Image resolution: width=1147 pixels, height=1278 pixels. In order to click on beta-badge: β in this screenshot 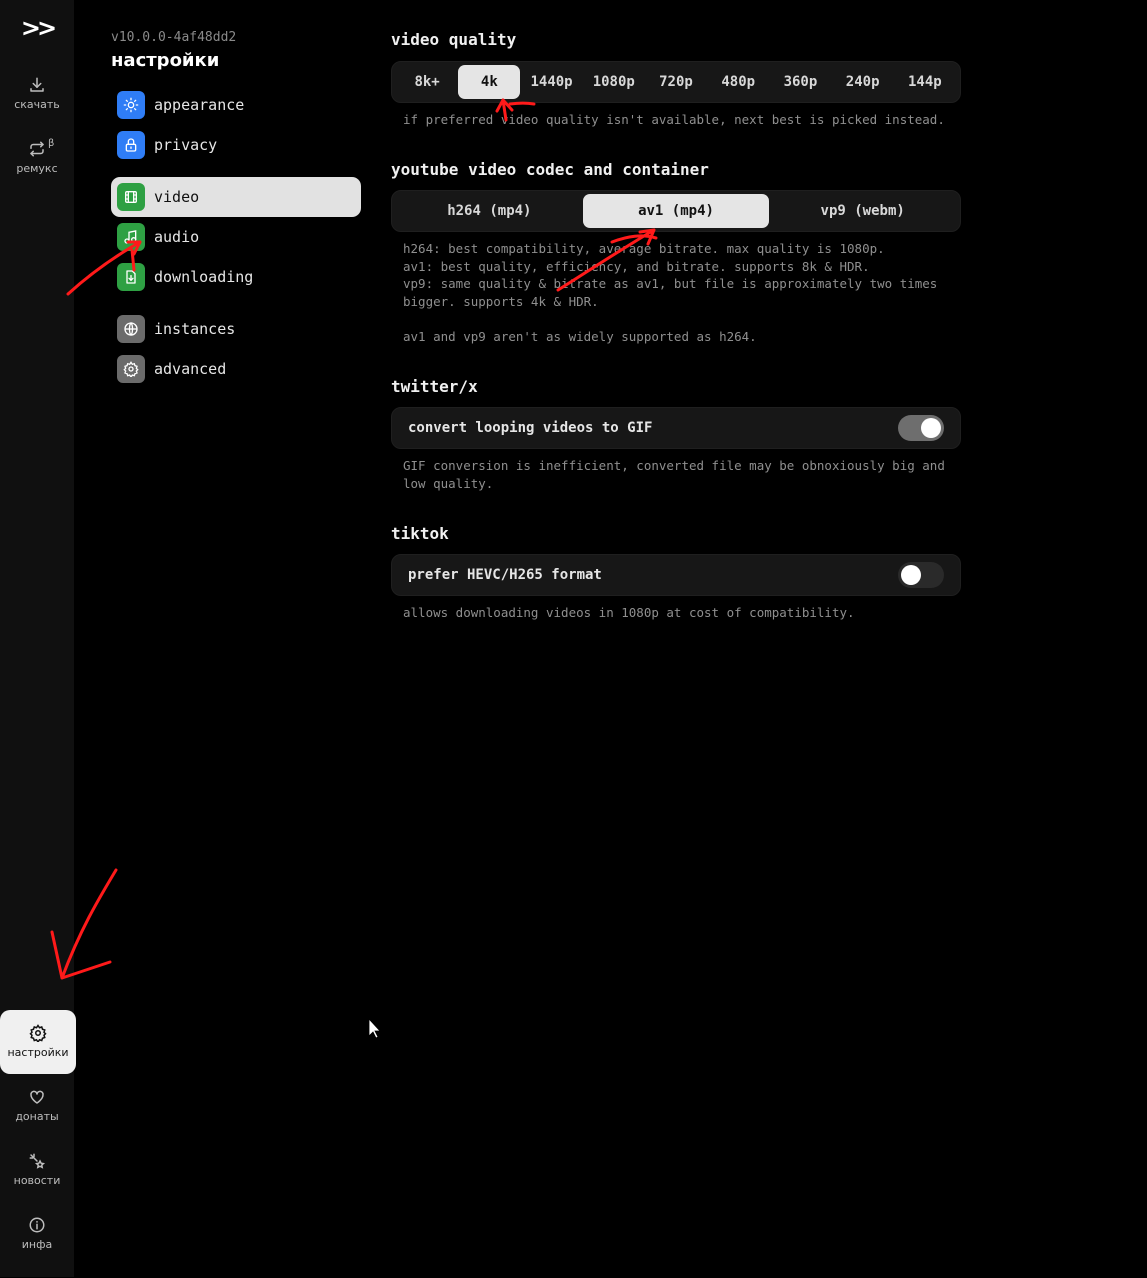, I will do `click(51, 143)`.